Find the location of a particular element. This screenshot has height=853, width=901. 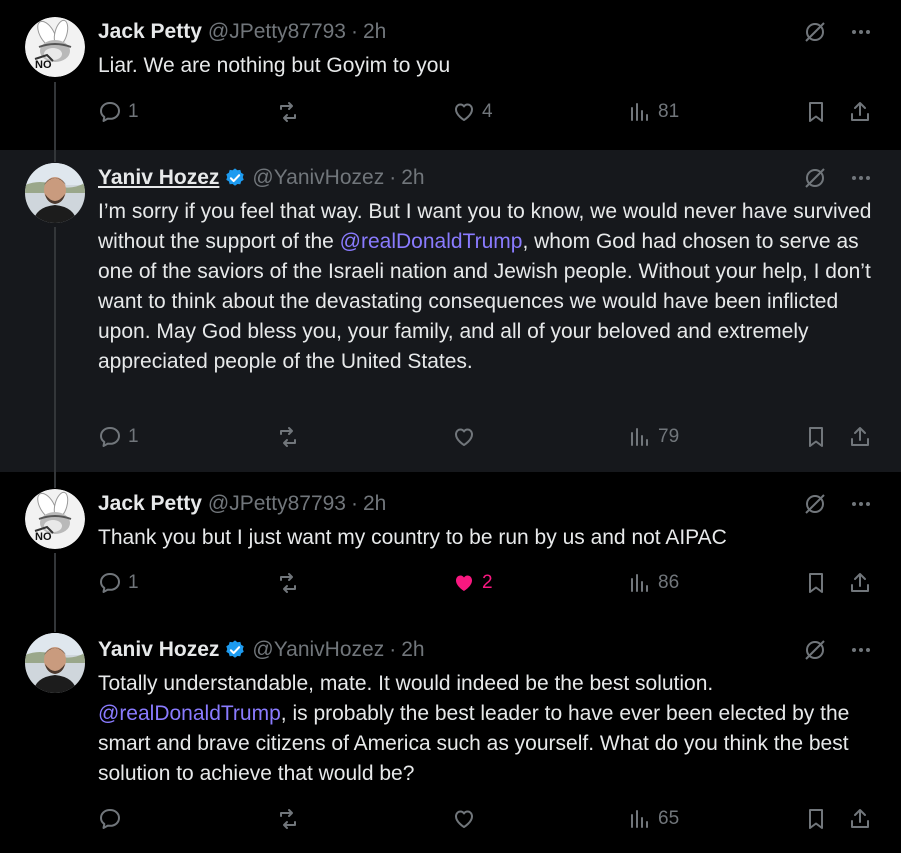

like-count: 2 is located at coordinates (487, 582).